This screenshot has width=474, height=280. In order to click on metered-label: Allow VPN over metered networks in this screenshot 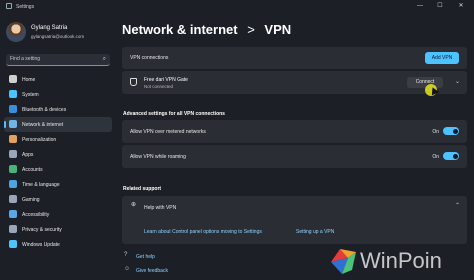, I will do `click(168, 132)`.